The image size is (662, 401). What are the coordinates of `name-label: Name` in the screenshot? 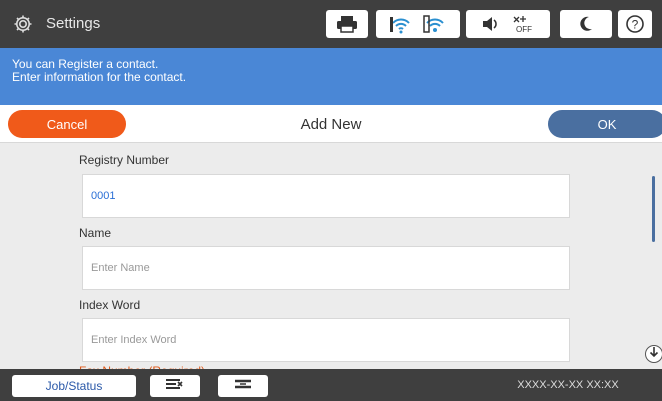 It's located at (95, 233).